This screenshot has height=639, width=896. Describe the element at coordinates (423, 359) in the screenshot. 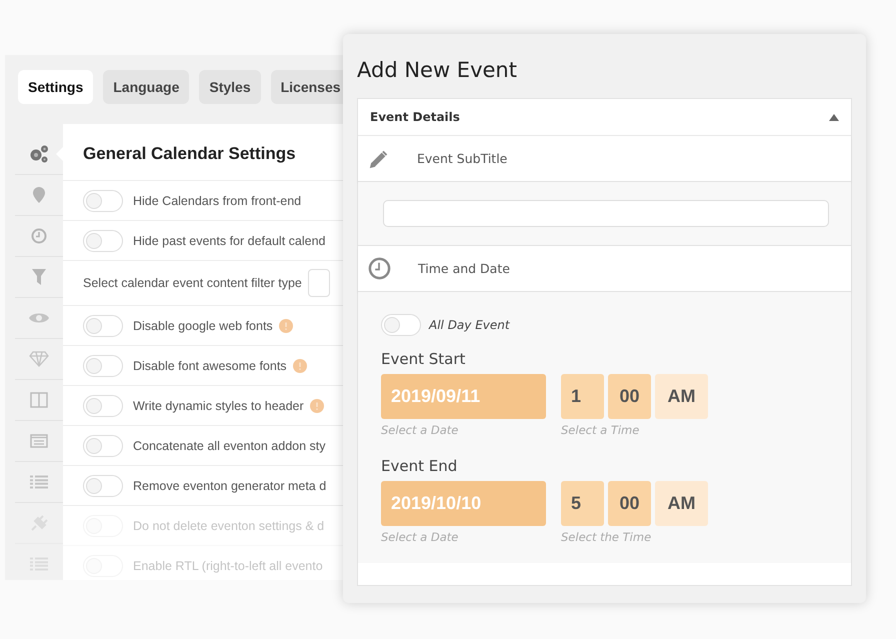

I see `field-label: Event Start` at that location.